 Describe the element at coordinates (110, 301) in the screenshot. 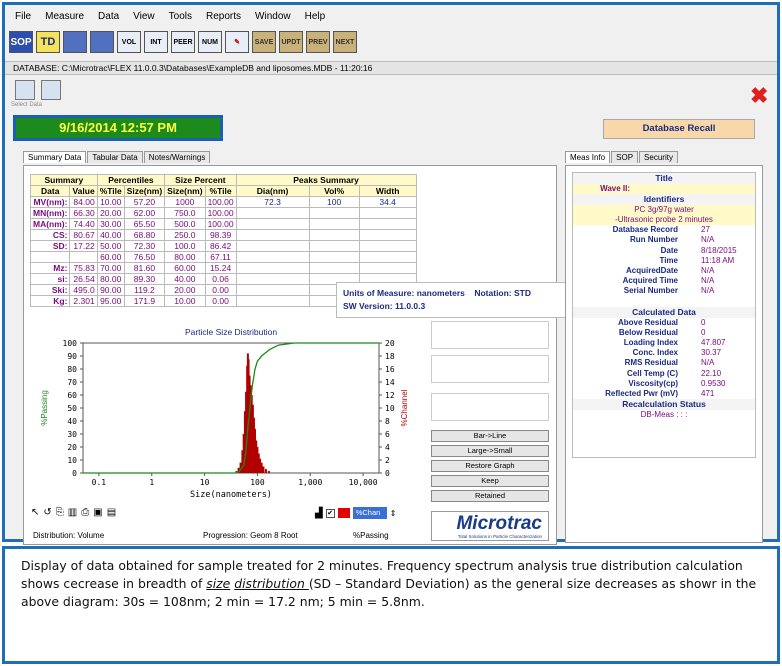

I see `table-cell: 95.00` at that location.